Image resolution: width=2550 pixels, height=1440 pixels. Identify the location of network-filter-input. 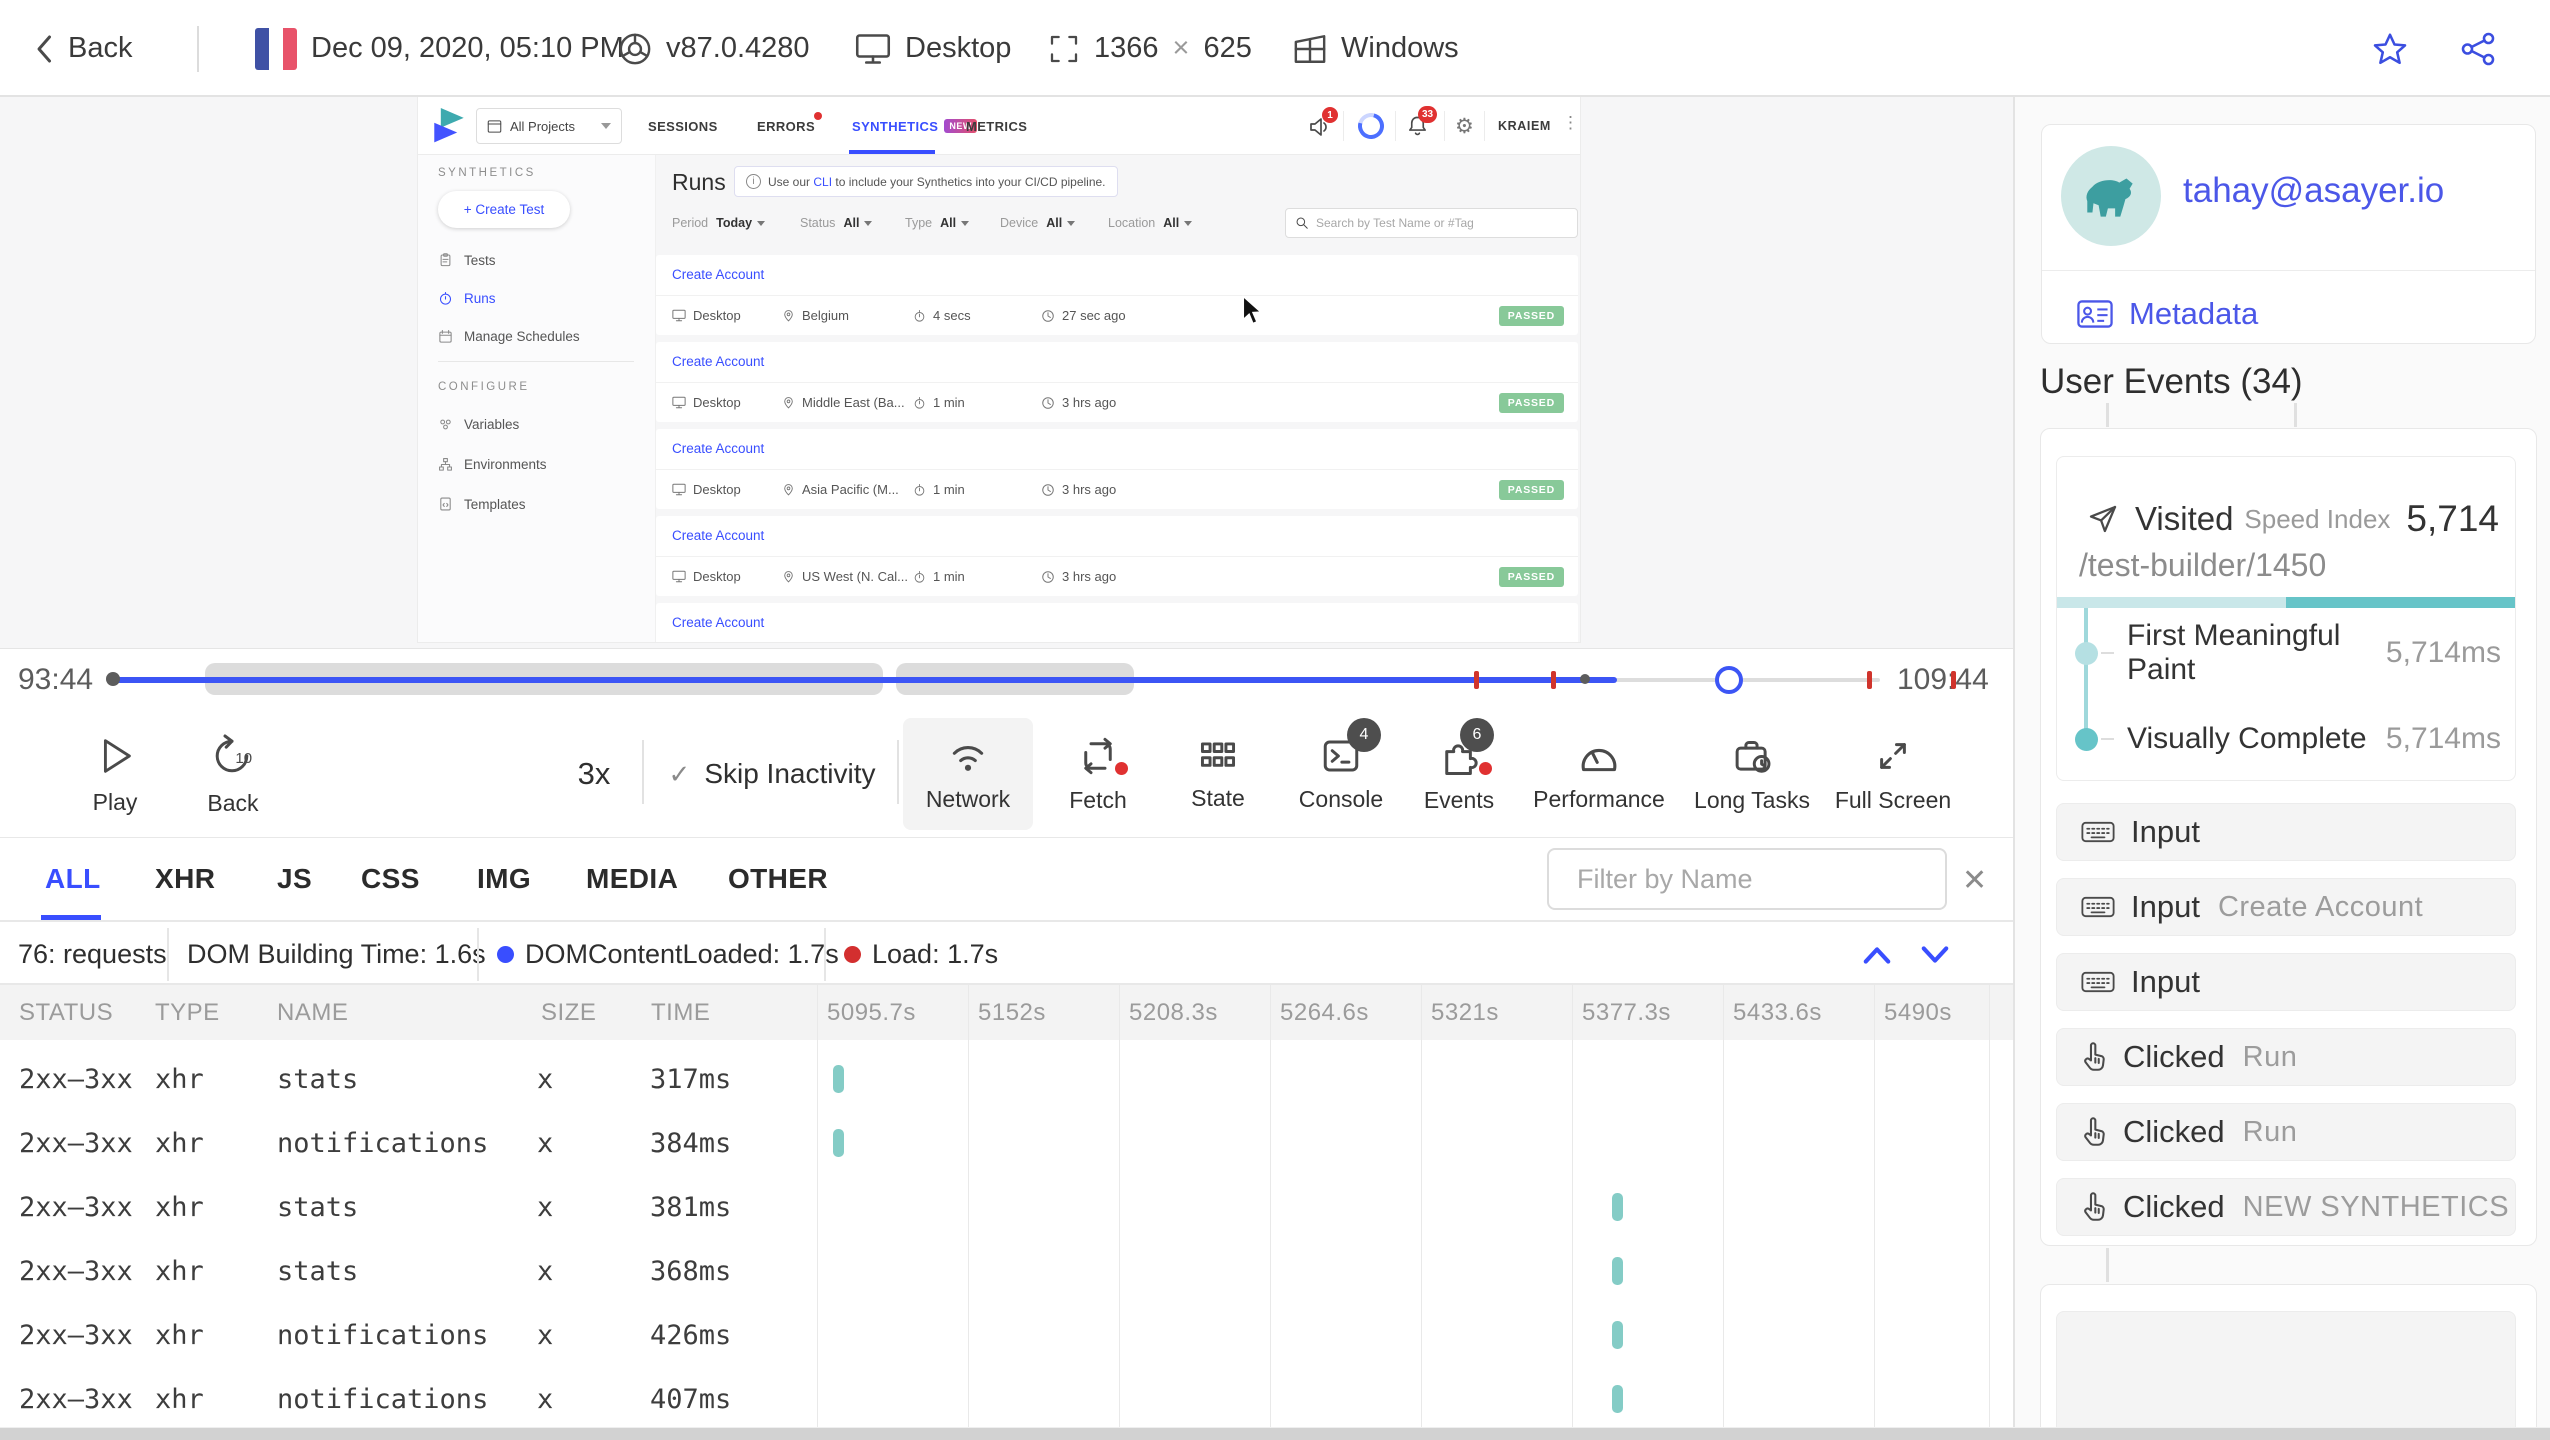
(1754, 879).